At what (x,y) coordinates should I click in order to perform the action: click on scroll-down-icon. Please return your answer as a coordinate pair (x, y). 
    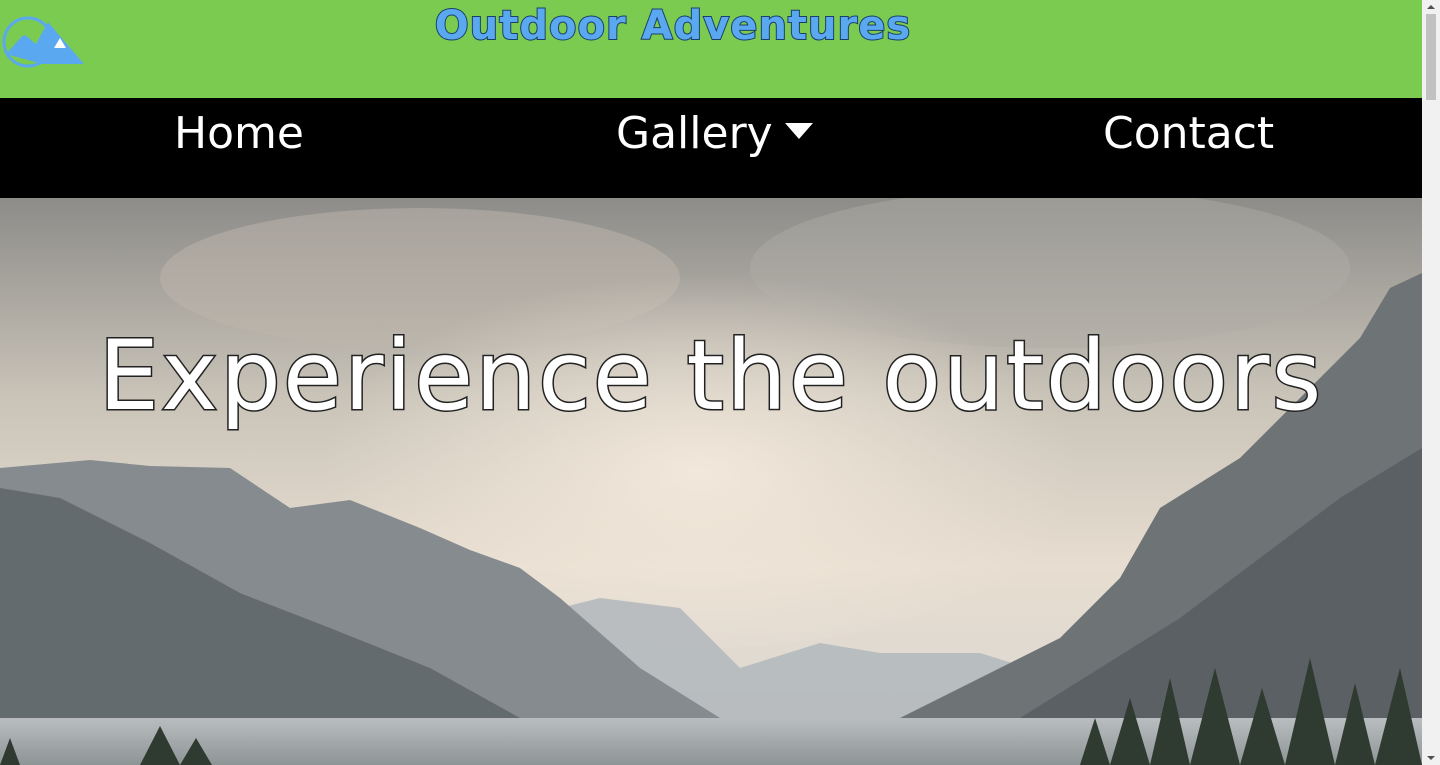
    Looking at the image, I should click on (1431, 758).